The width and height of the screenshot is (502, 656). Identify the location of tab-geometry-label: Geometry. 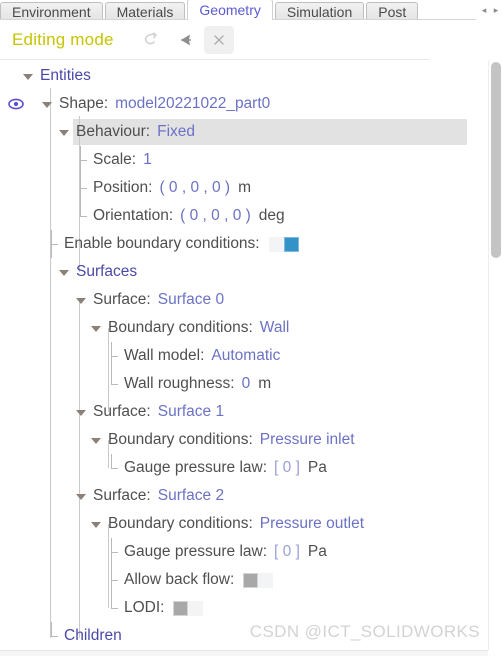
(230, 9).